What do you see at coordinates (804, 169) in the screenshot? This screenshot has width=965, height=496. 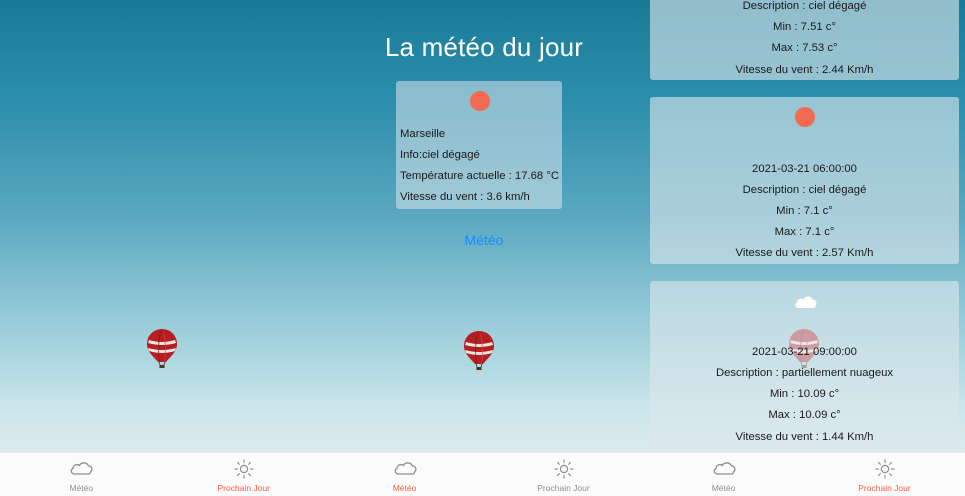 I see `forecast-time: 2021-03-21 06:00:00` at bounding box center [804, 169].